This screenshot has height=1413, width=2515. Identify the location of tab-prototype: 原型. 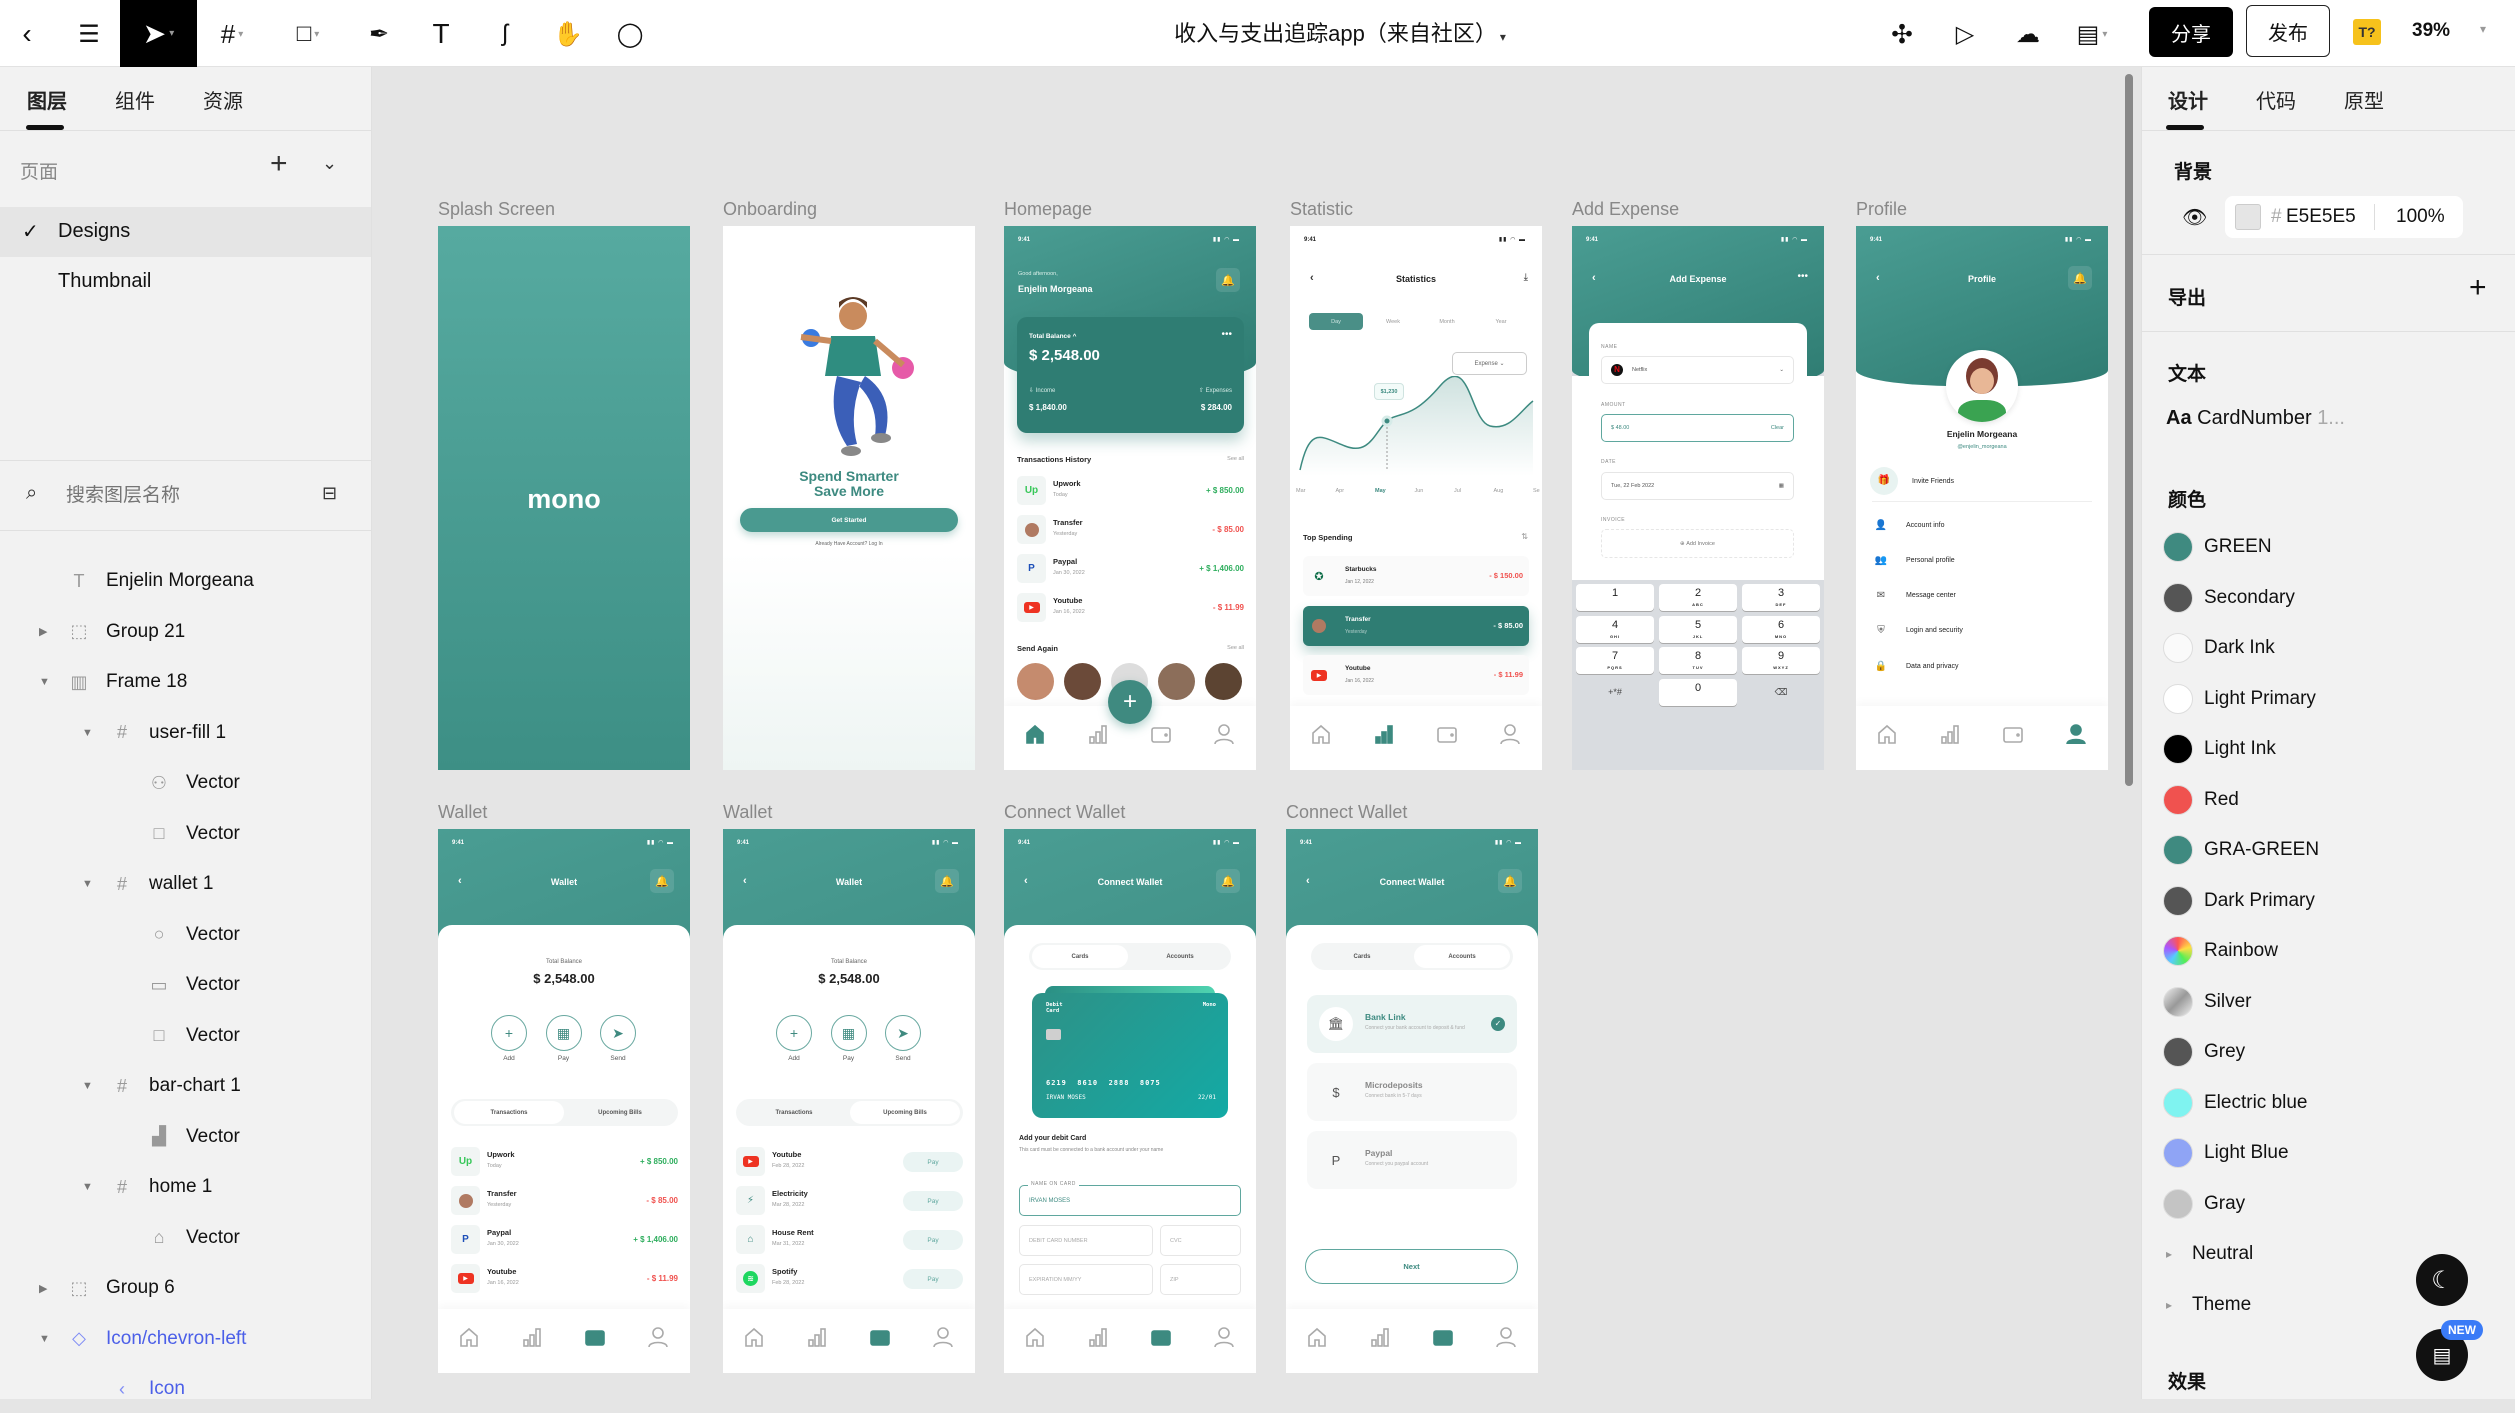
(2364, 99).